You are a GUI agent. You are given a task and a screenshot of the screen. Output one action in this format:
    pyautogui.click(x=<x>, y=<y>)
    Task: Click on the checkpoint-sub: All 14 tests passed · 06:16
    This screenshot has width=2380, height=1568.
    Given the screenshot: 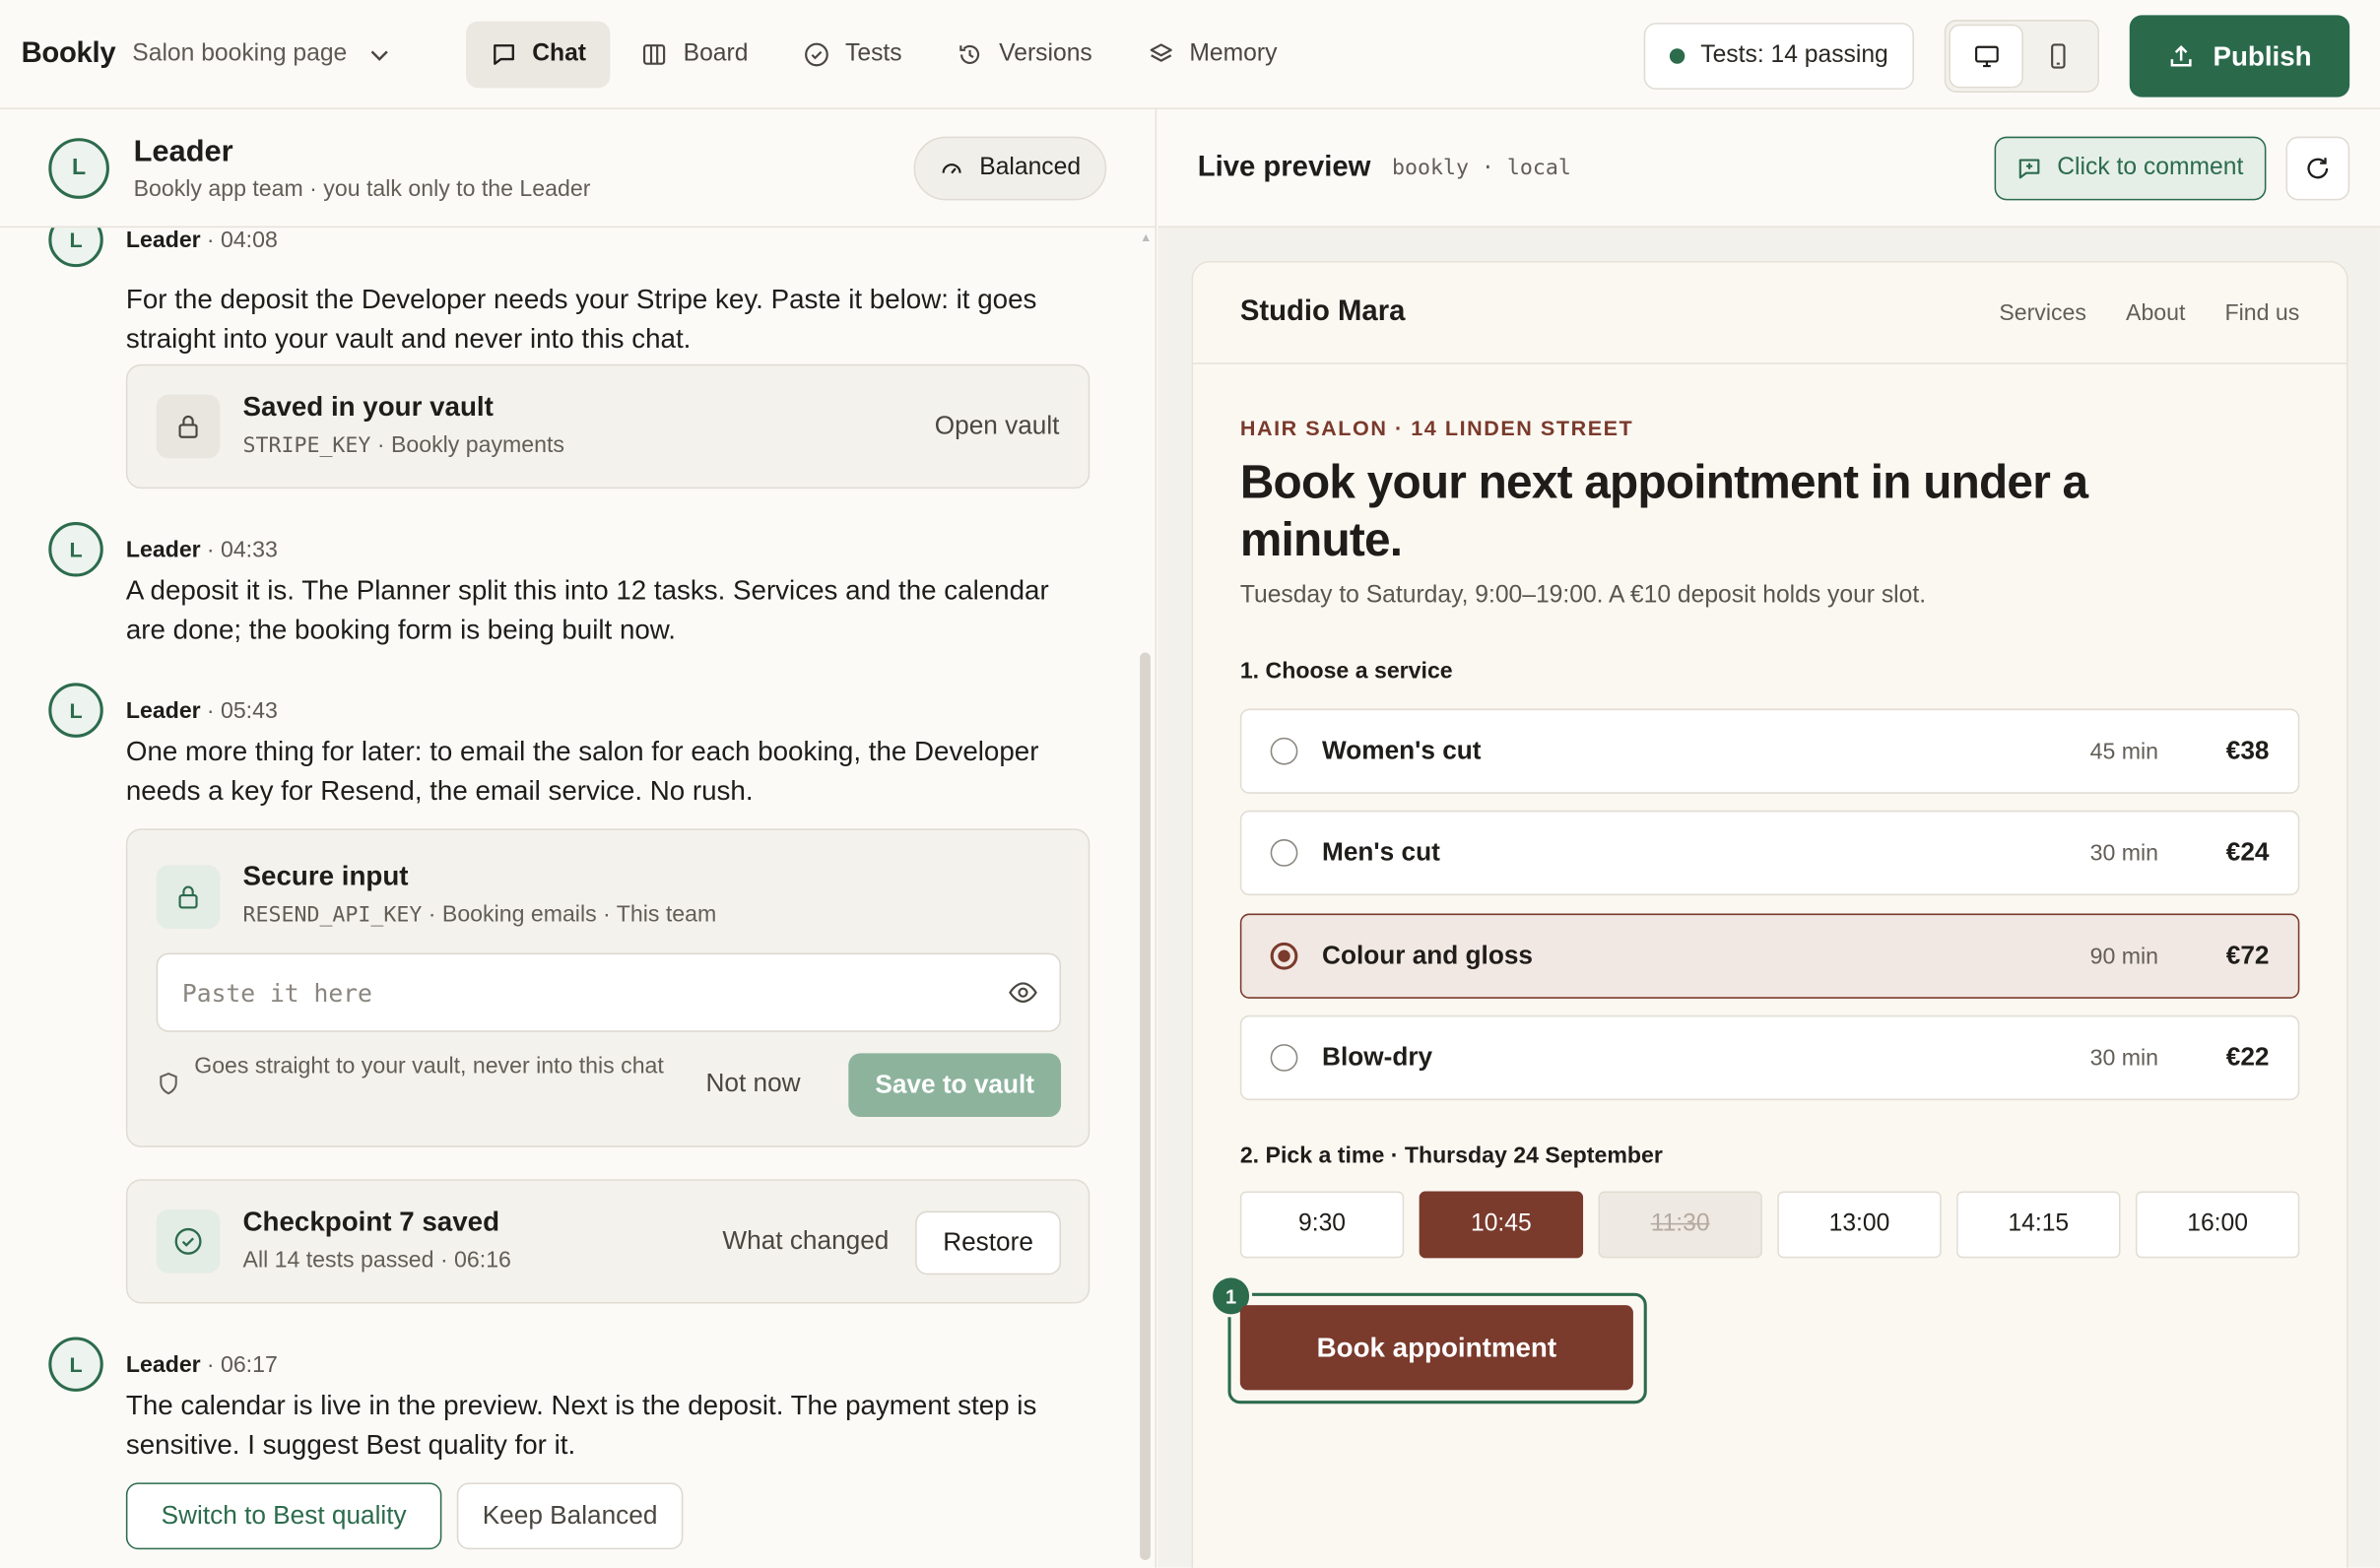 What is the action you would take?
    pyautogui.click(x=376, y=1260)
    